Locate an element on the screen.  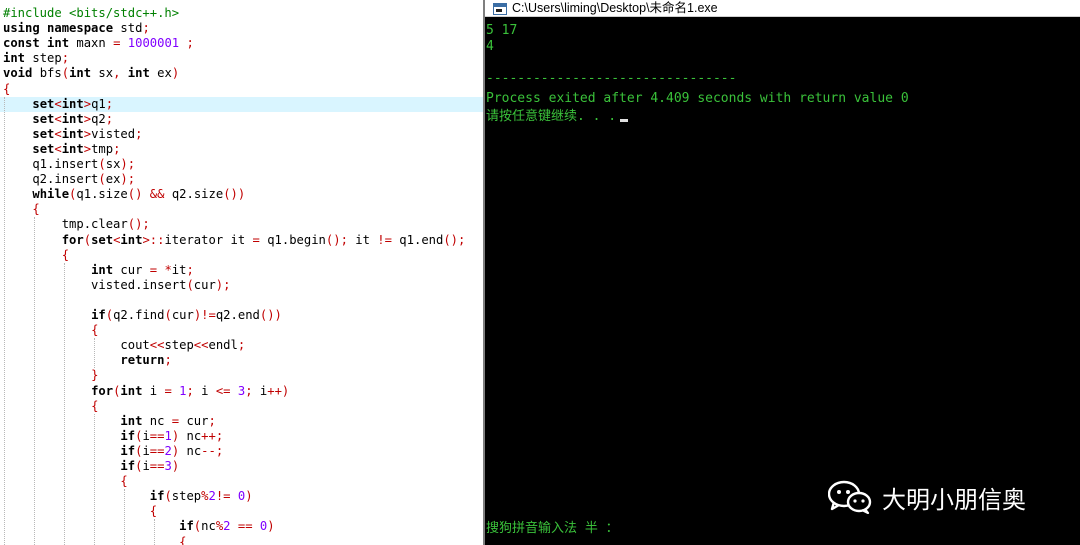
code-line: q2.insert(ex); is located at coordinates (241, 179).